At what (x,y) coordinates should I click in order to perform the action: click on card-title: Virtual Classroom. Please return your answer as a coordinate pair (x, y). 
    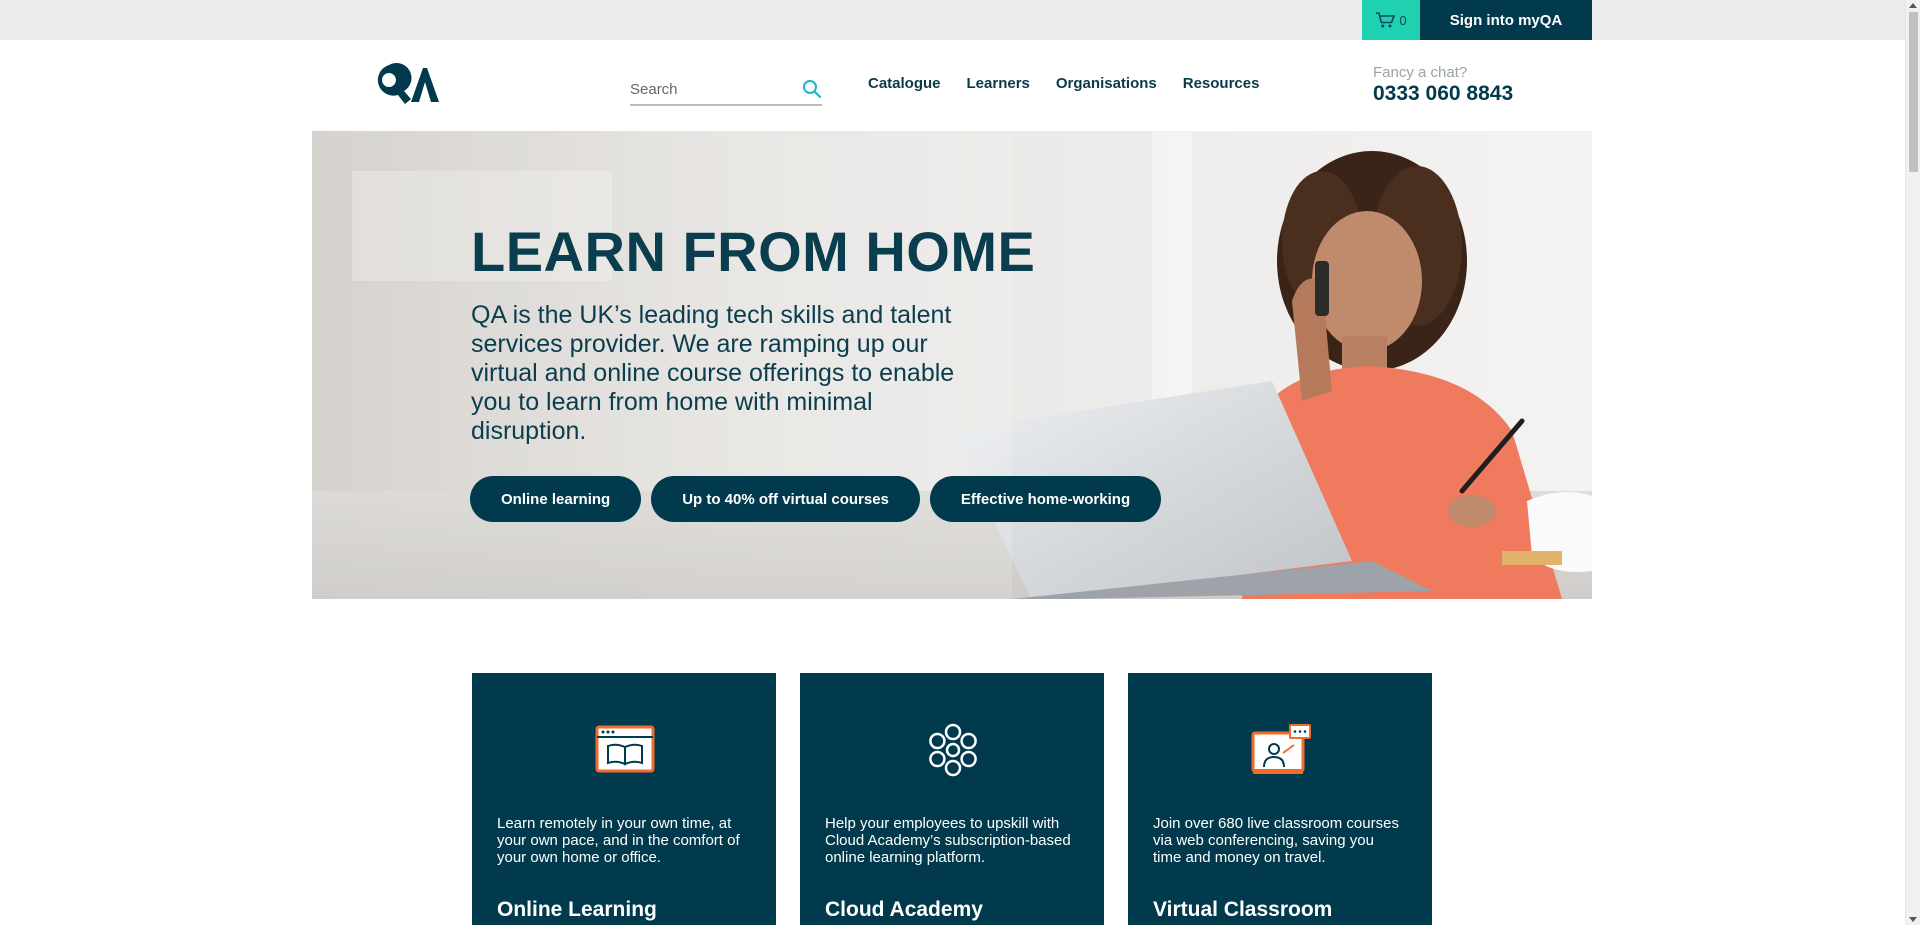
    Looking at the image, I should click on (1243, 909).